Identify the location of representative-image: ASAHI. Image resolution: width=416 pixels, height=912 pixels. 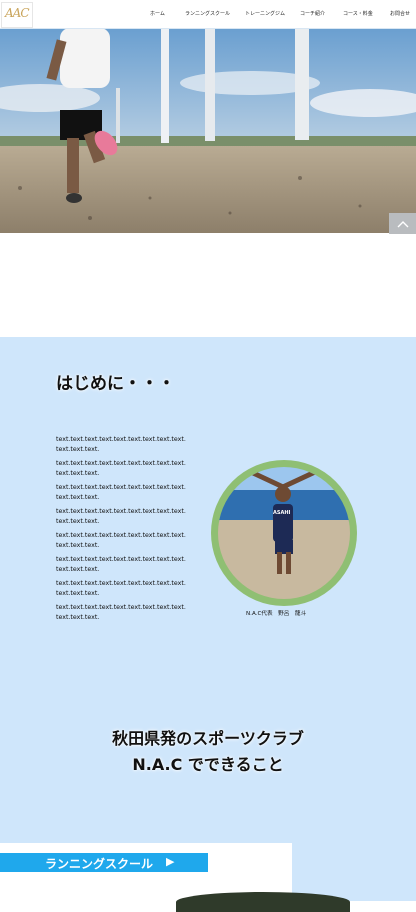
(284, 533).